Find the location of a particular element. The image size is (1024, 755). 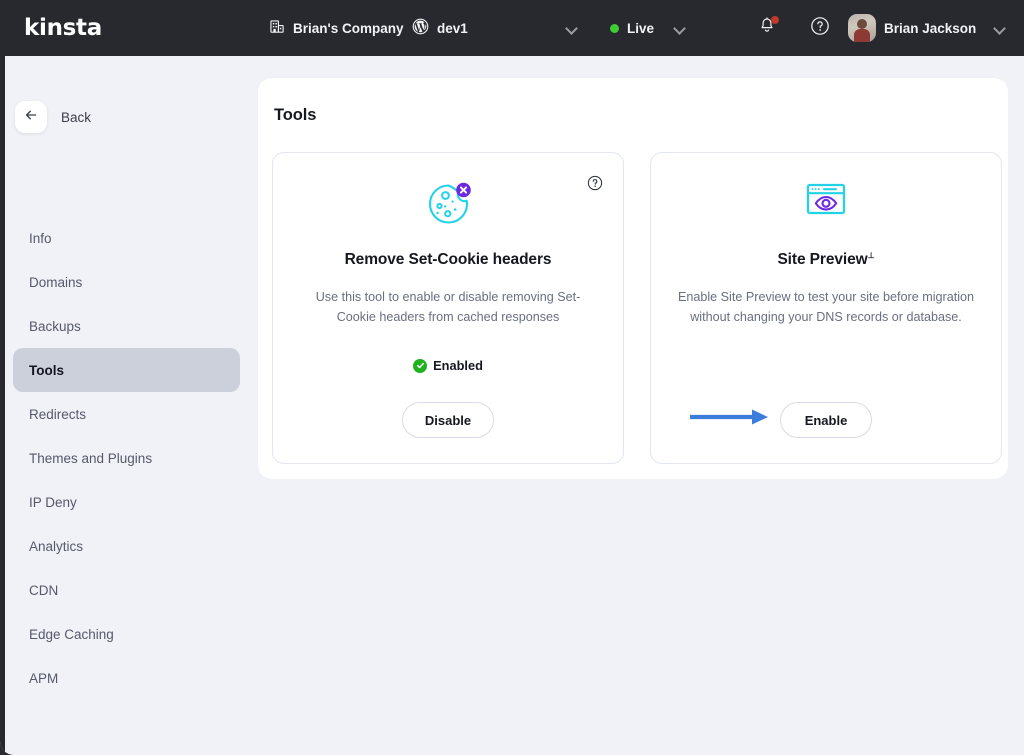

back-navigation: Back is located at coordinates (53, 117).